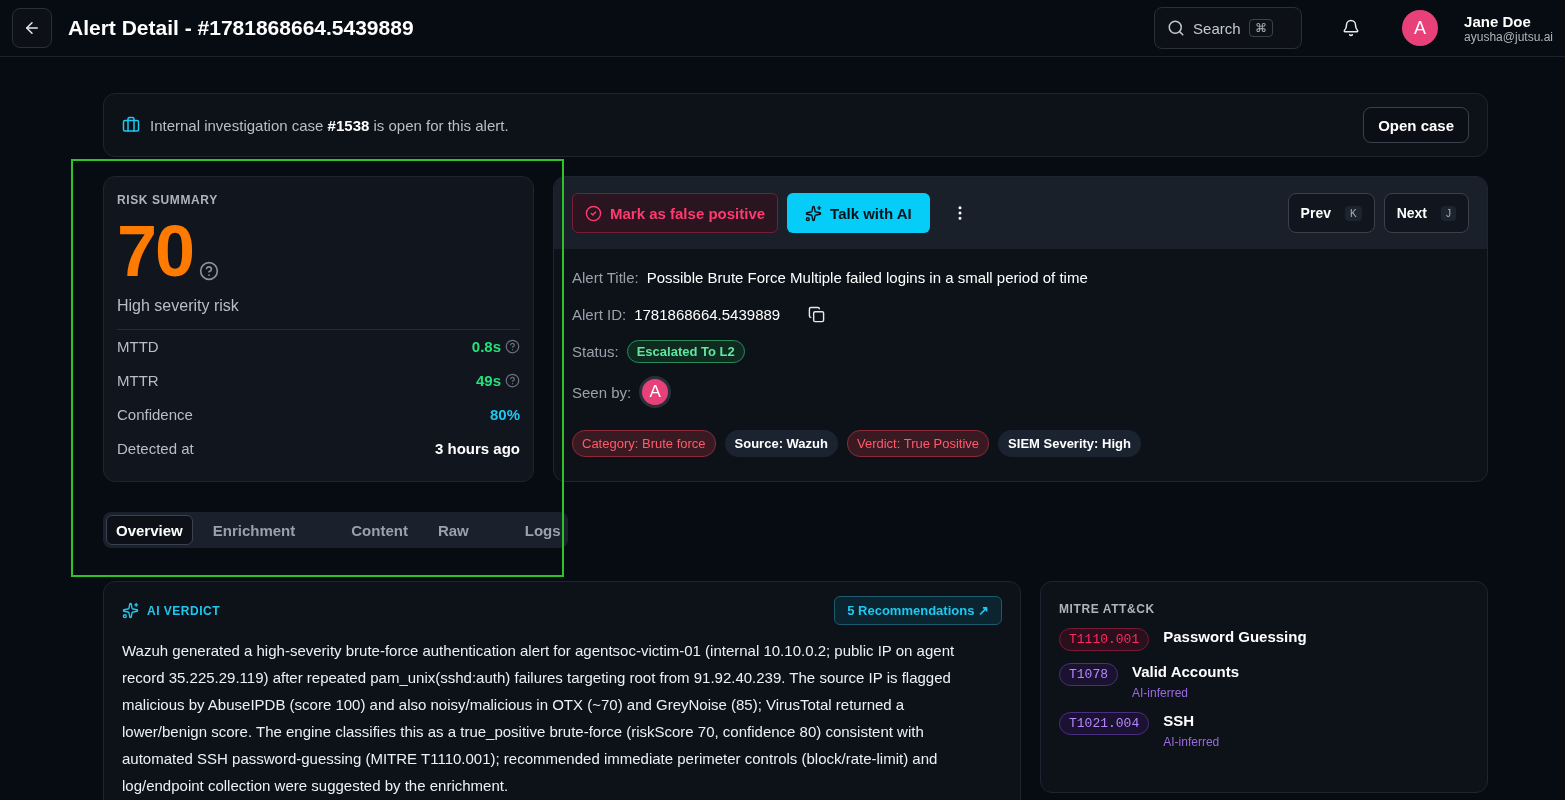 The height and width of the screenshot is (800, 1565). Describe the element at coordinates (1179, 720) in the screenshot. I see `technique-name: SSH` at that location.